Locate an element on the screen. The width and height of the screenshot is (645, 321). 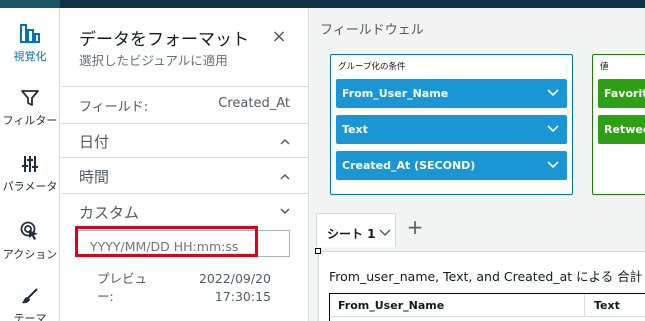
sliders-icon is located at coordinates (30, 164).